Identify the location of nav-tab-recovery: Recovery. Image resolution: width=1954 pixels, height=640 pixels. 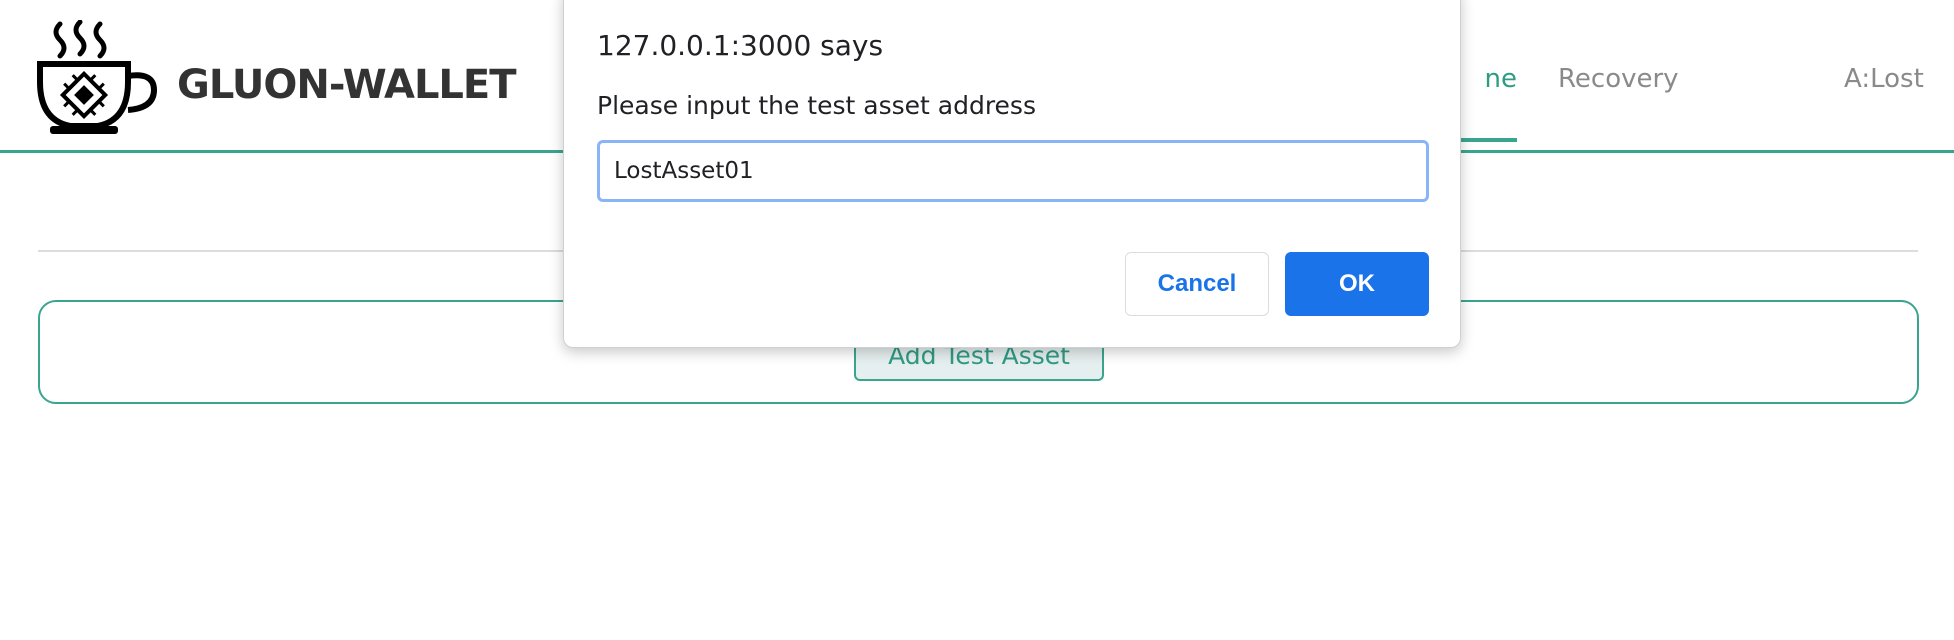
(1618, 79).